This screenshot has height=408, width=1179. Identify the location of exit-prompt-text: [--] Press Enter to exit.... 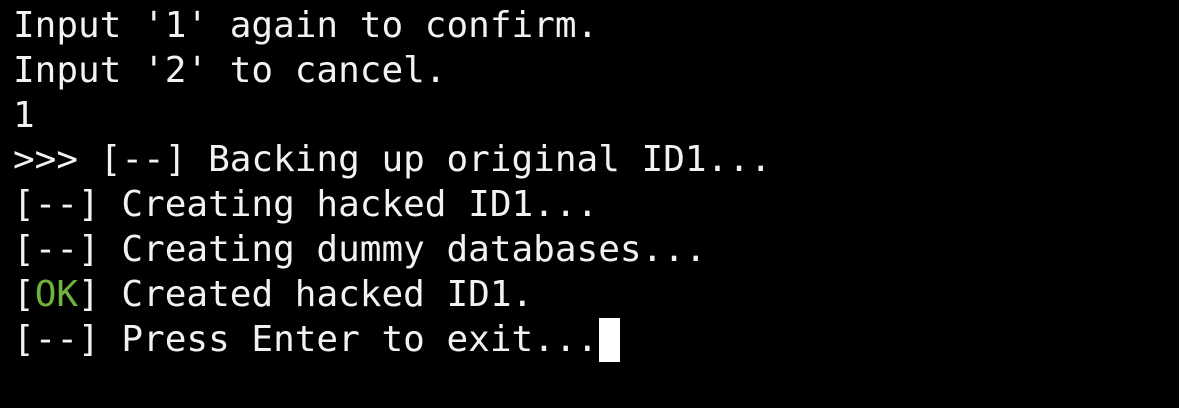
(306, 339).